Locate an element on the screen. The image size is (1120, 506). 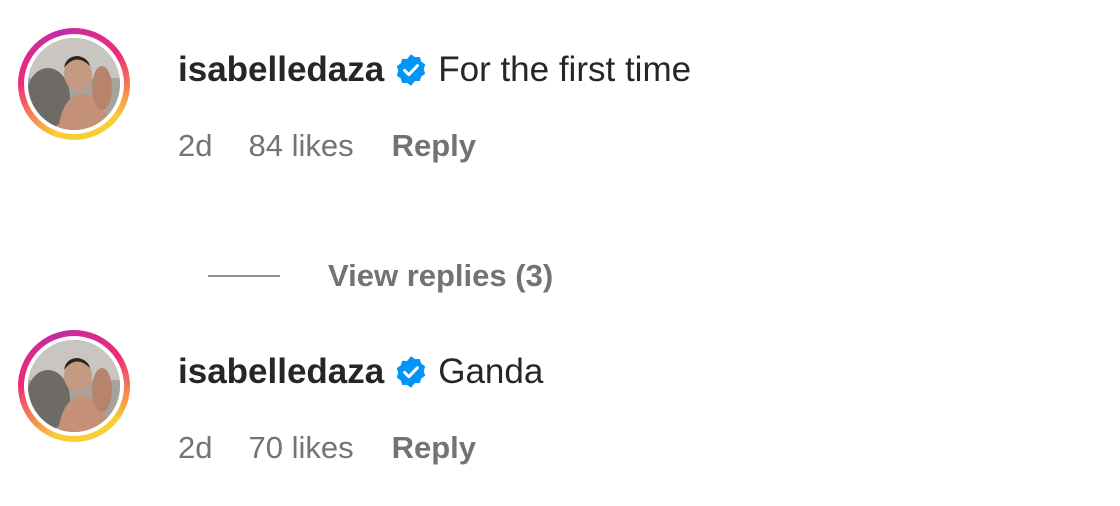
likes-count: 84 likes is located at coordinates (300, 146).